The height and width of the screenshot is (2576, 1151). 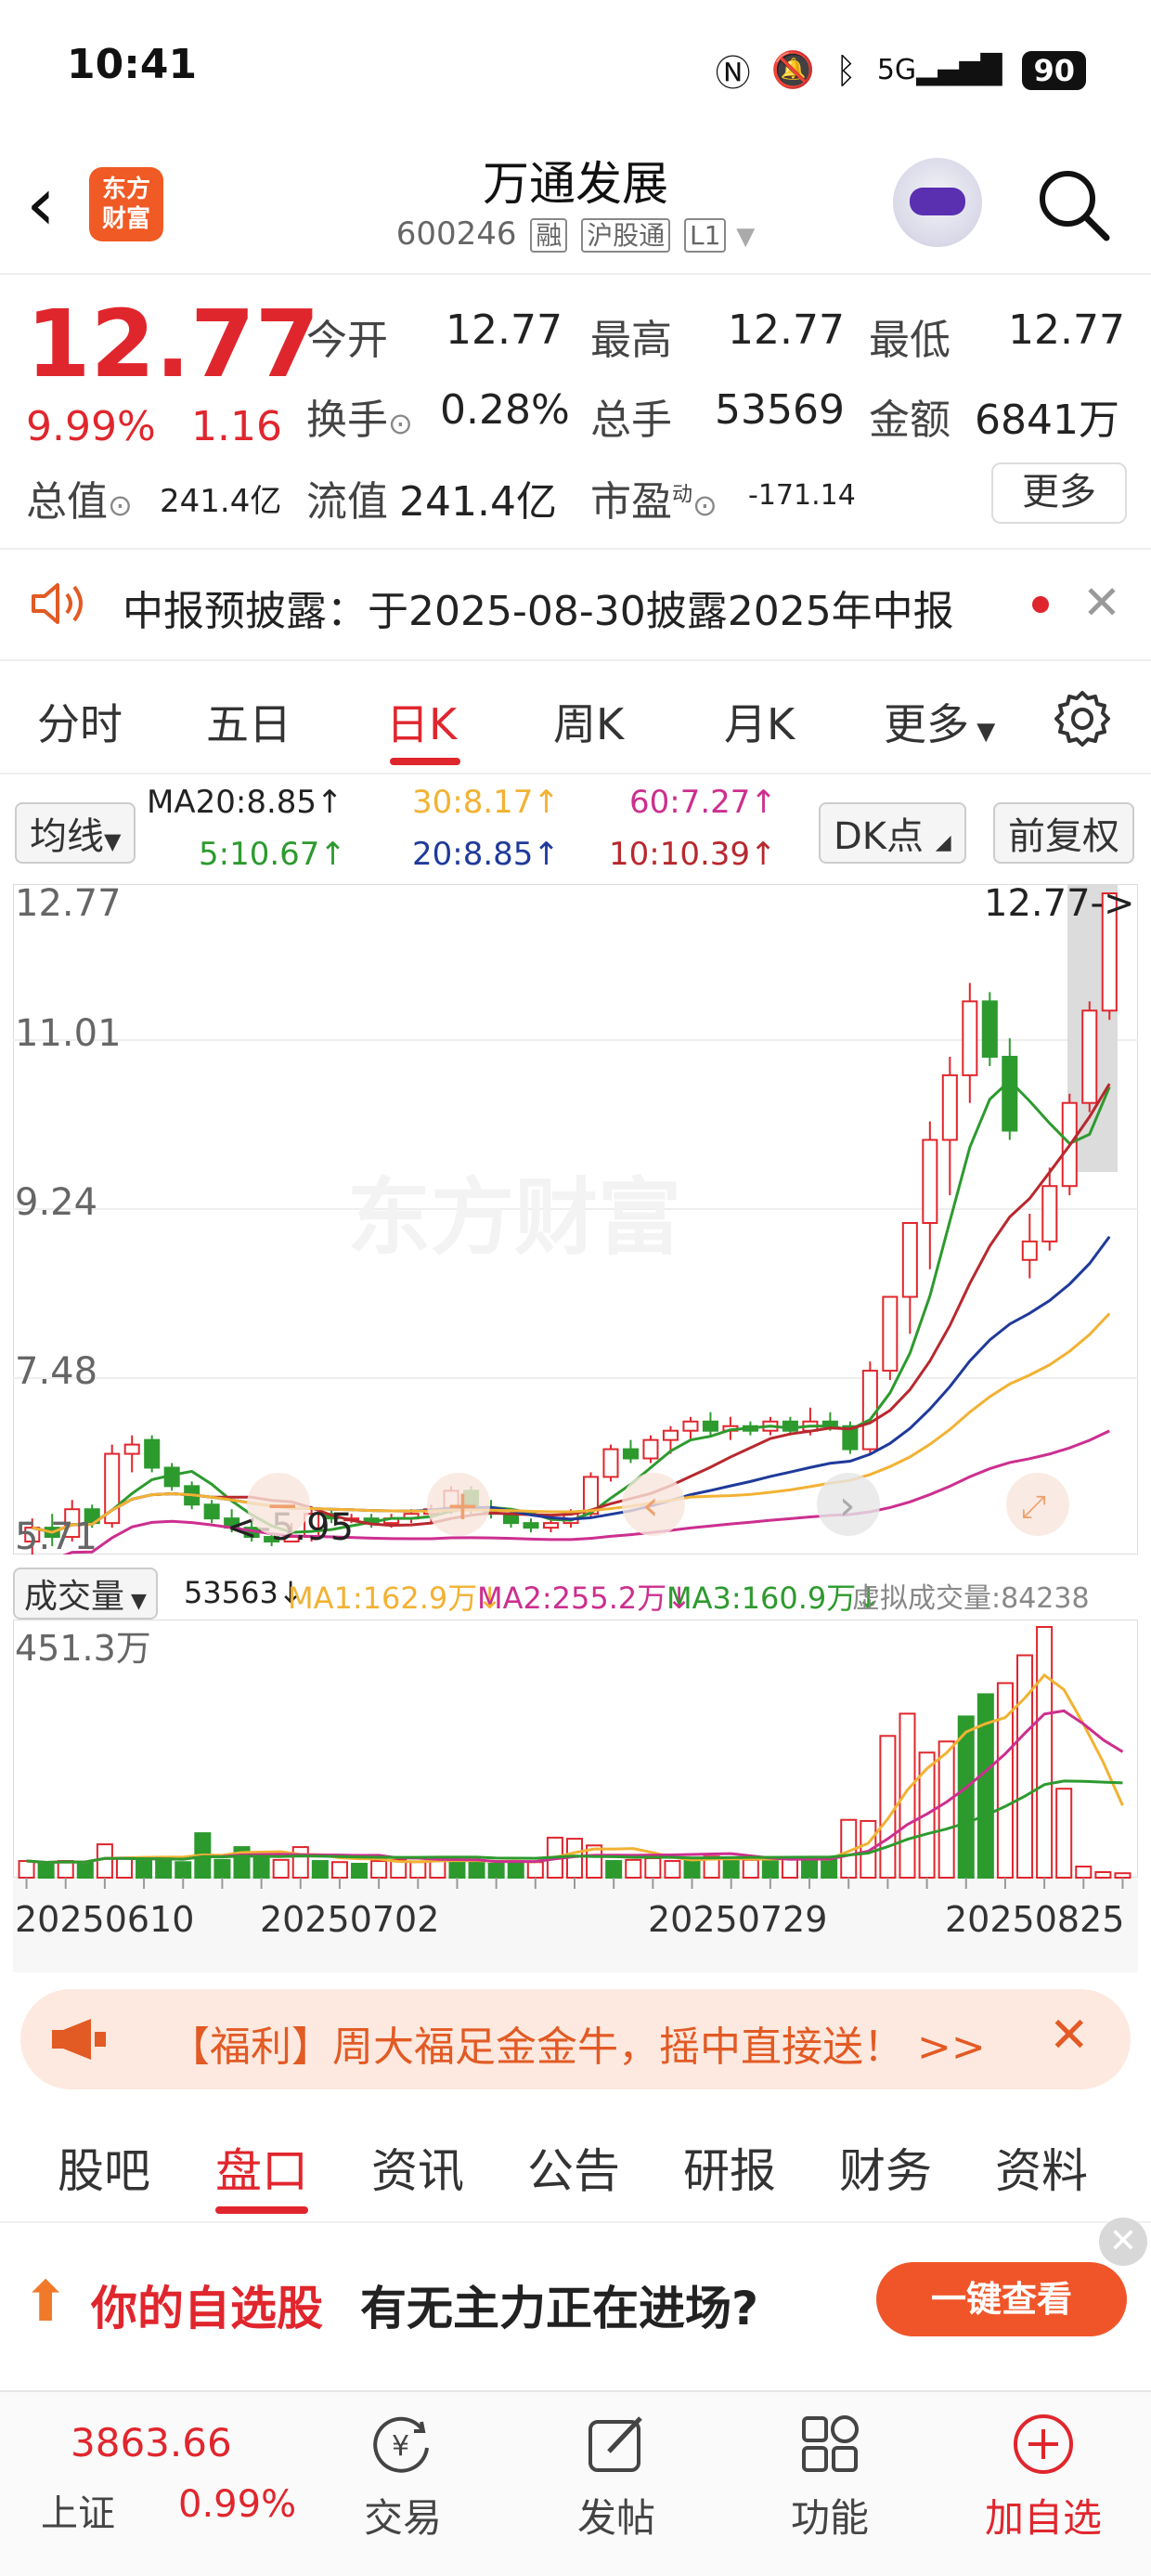 I want to click on adjust-button: 前复权, so click(x=1063, y=833).